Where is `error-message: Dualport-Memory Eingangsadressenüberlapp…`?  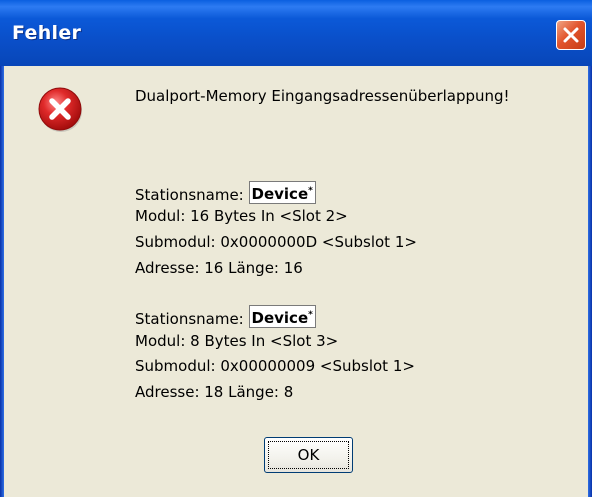
error-message: Dualport-Memory Eingangsadressenüberlapp… is located at coordinates (322, 96).